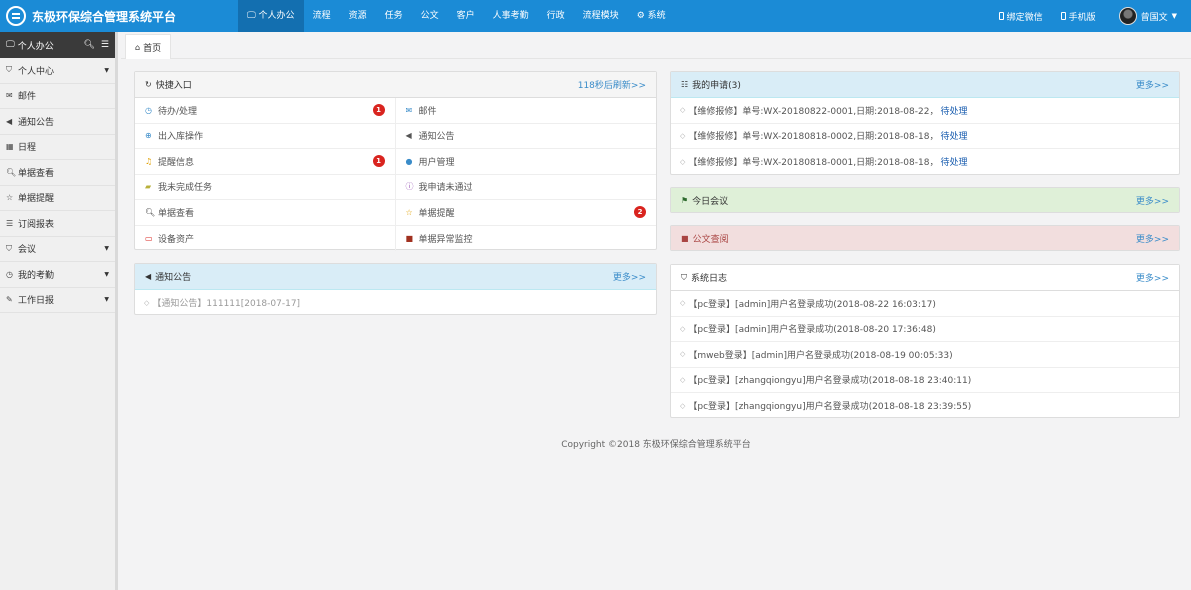 Image resolution: width=1191 pixels, height=590 pixels. What do you see at coordinates (1174, 16) in the screenshot?
I see `chevron-down-icon: ▼` at bounding box center [1174, 16].